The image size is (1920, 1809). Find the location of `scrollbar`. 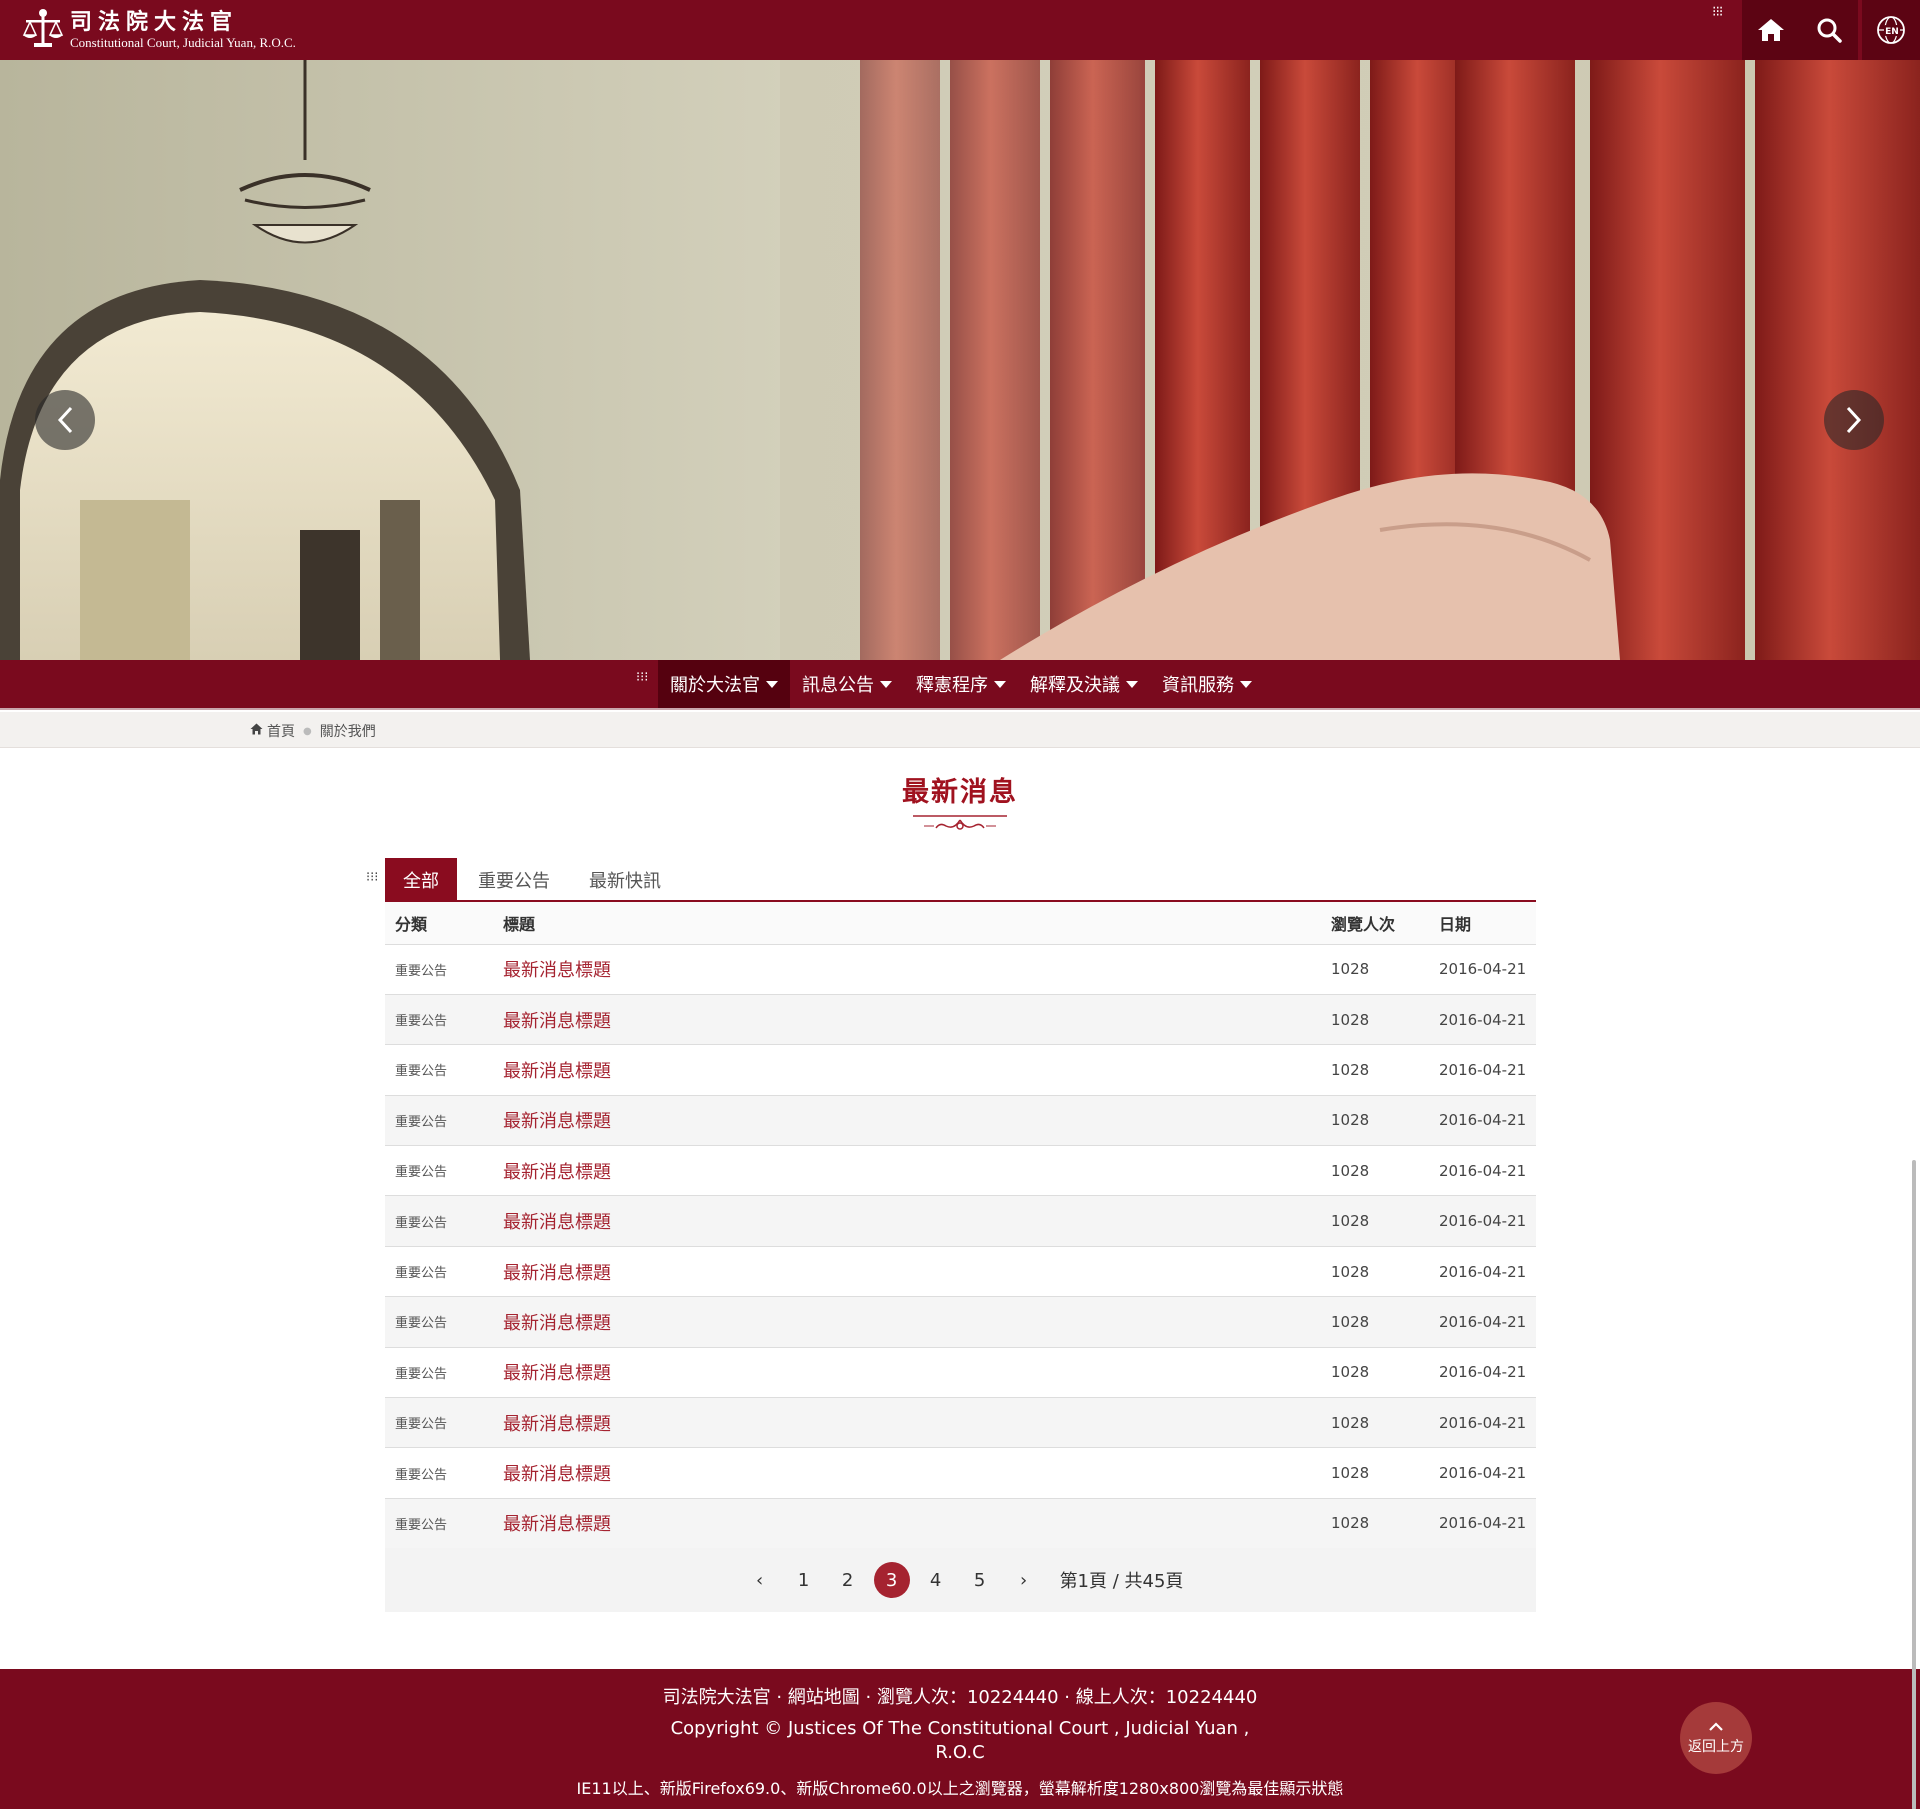

scrollbar is located at coordinates (1914, 1484).